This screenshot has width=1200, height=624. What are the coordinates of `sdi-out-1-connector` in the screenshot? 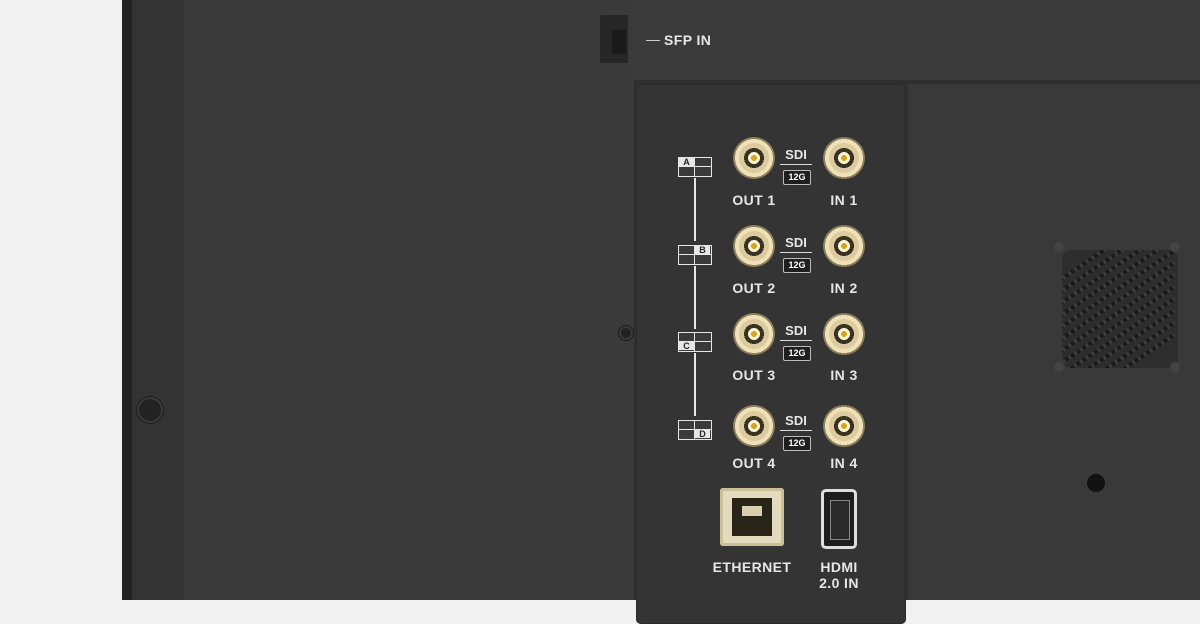 It's located at (754, 158).